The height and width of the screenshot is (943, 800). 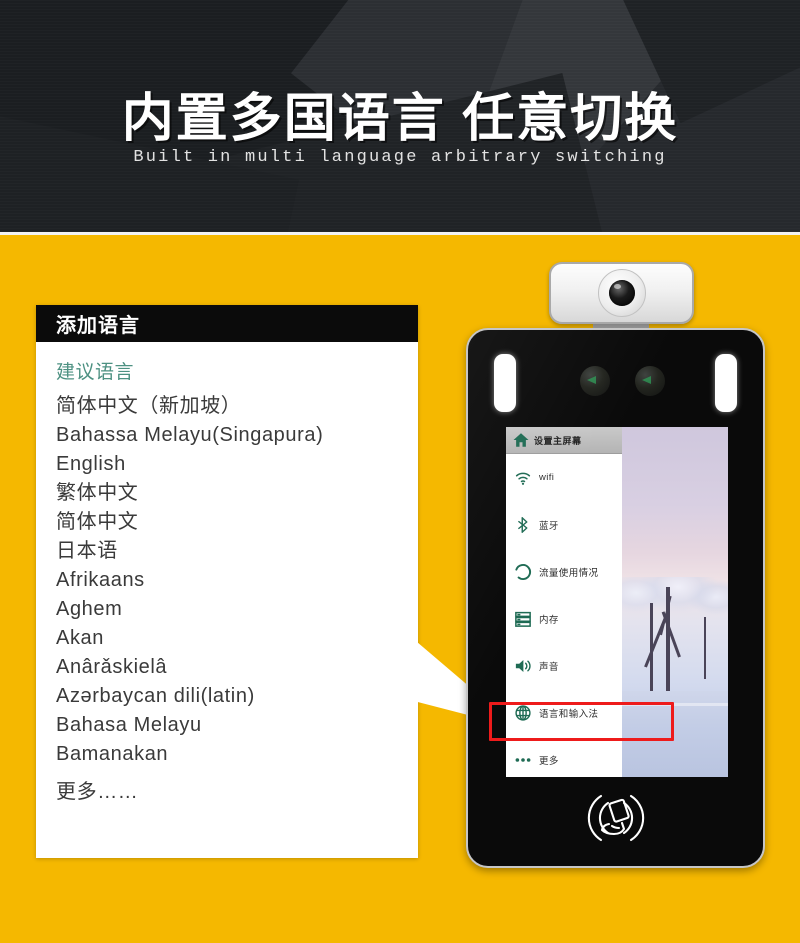 I want to click on menu-item-storage: 内存, so click(x=564, y=618).